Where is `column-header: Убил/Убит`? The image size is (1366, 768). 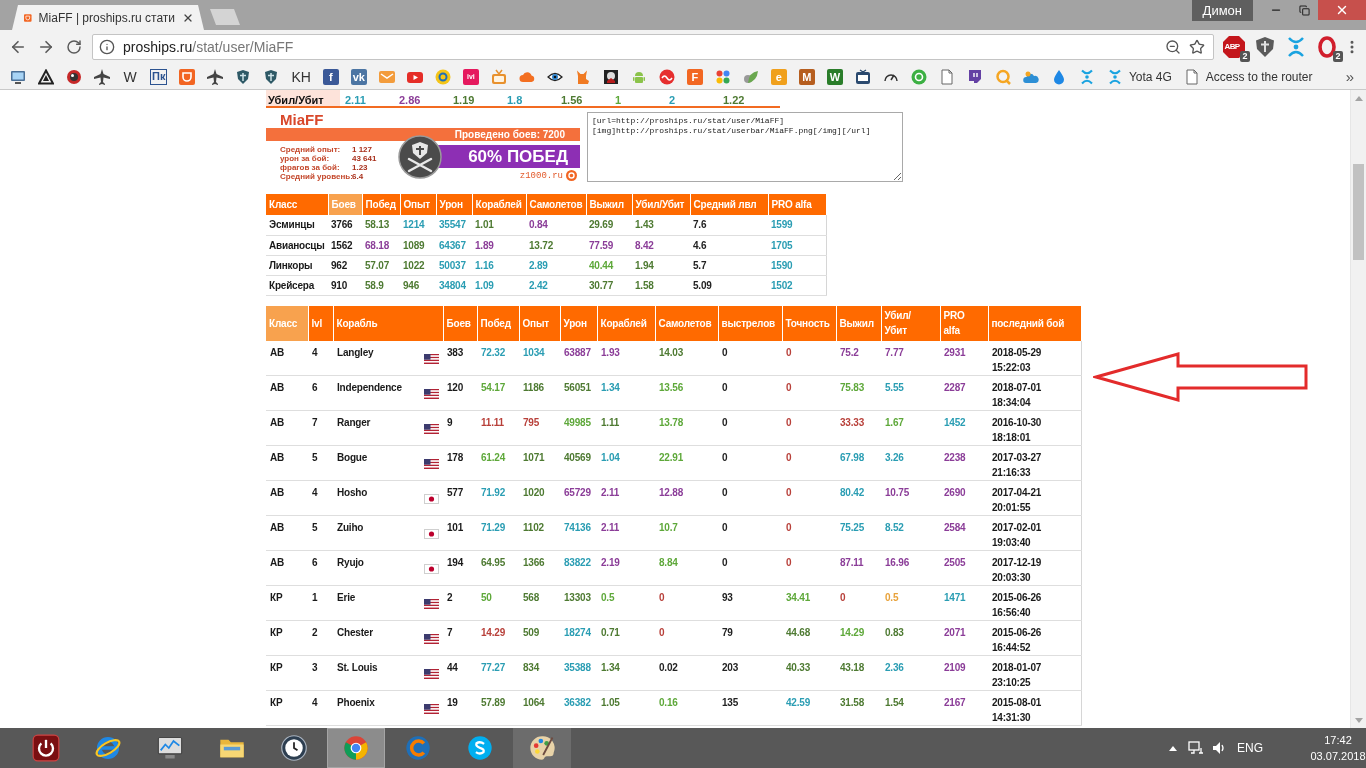 column-header: Убил/Убит is located at coordinates (661, 204).